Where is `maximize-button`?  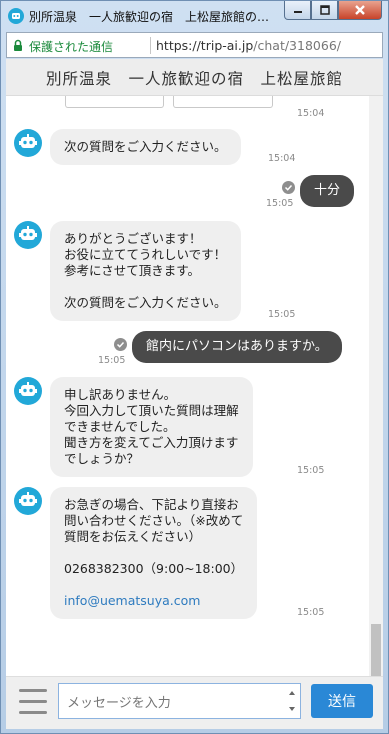
maximize-button is located at coordinates (324, 10).